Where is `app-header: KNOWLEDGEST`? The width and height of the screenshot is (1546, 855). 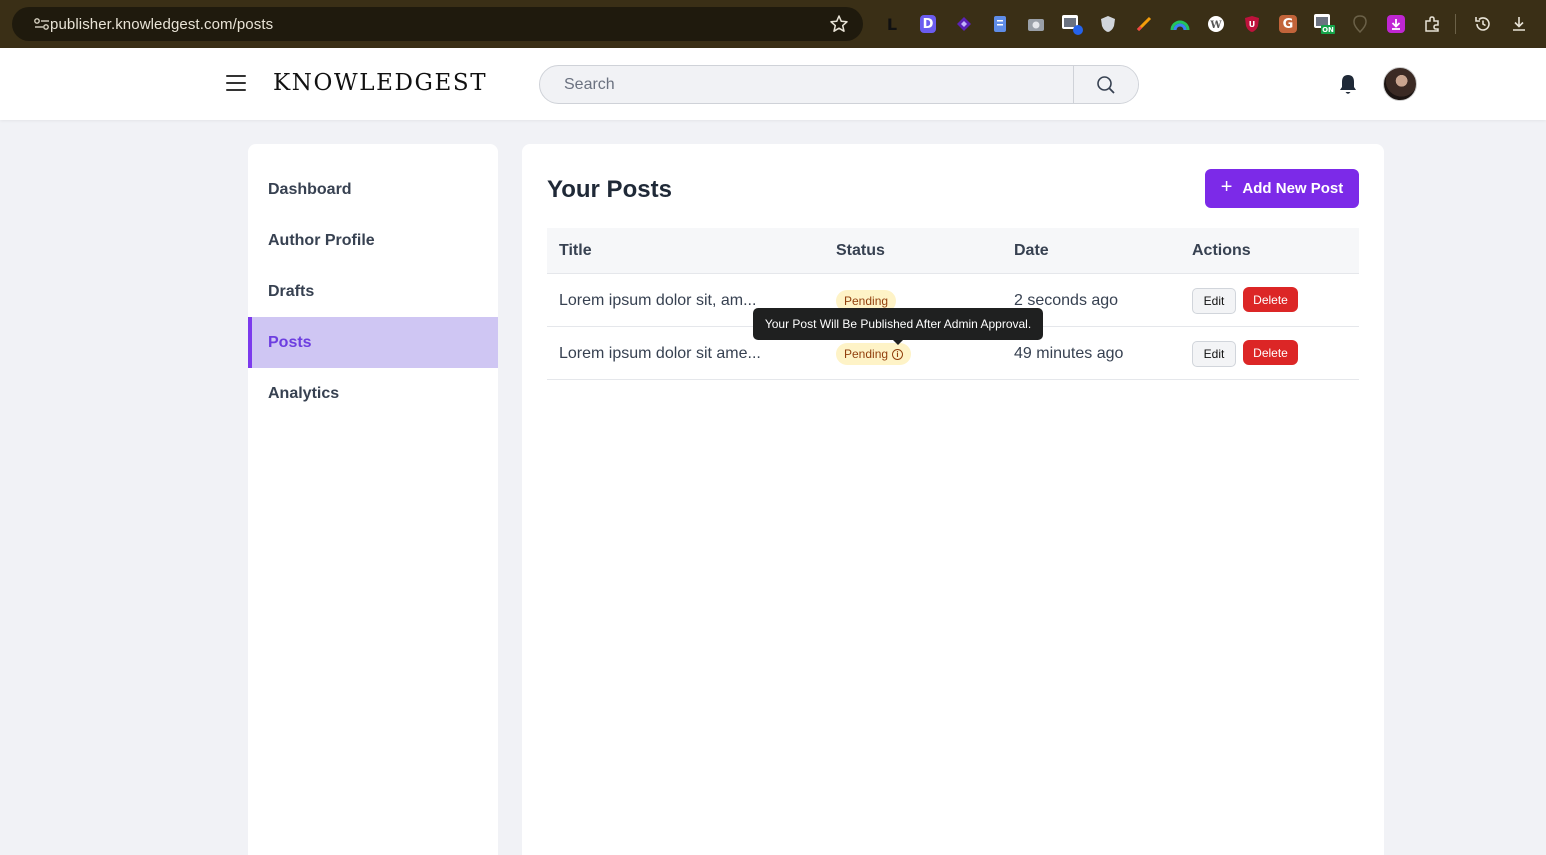 app-header: KNOWLEDGEST is located at coordinates (773, 84).